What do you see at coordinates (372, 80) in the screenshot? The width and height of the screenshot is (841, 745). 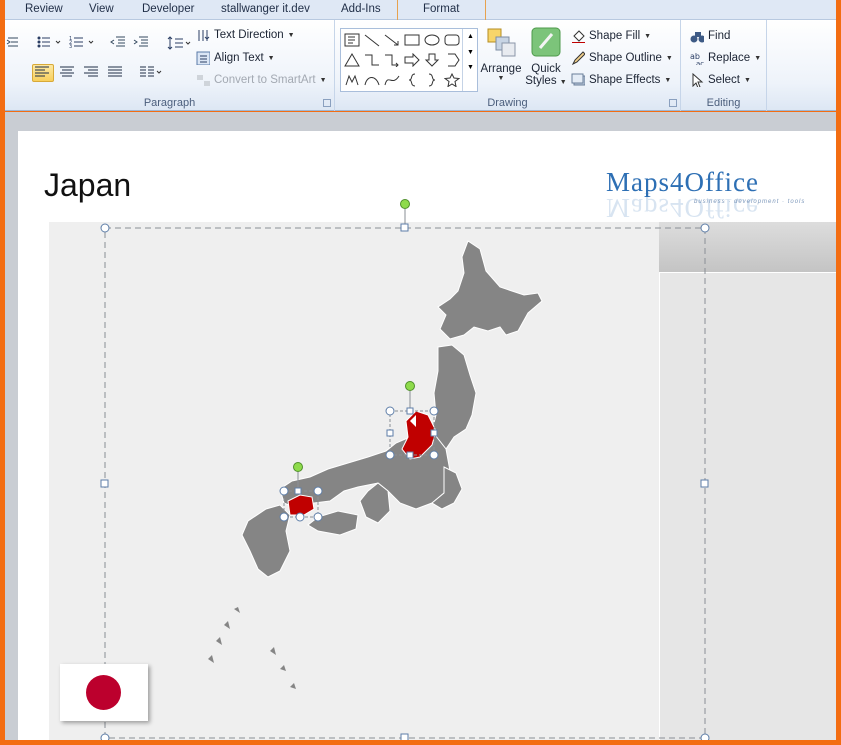 I see `arc-shape-icon` at bounding box center [372, 80].